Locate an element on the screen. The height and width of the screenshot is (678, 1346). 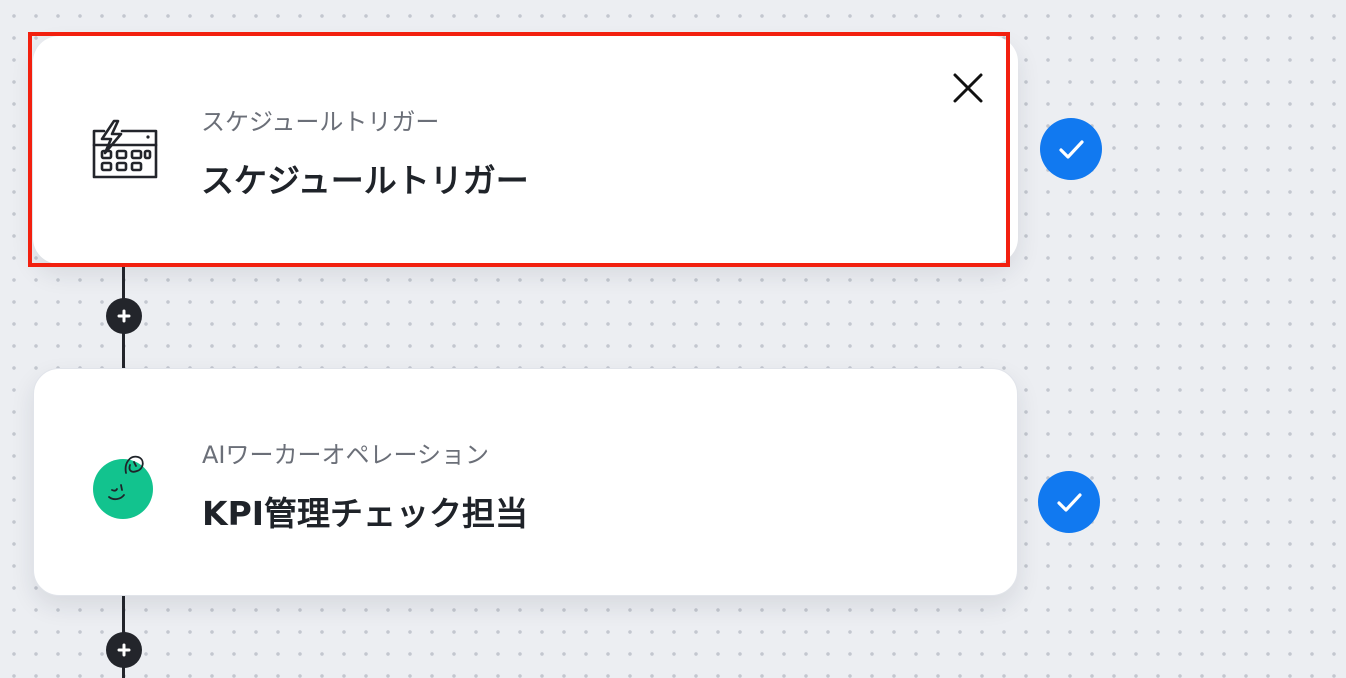
step-title: KPI管理チェック担当 is located at coordinates (365, 513).